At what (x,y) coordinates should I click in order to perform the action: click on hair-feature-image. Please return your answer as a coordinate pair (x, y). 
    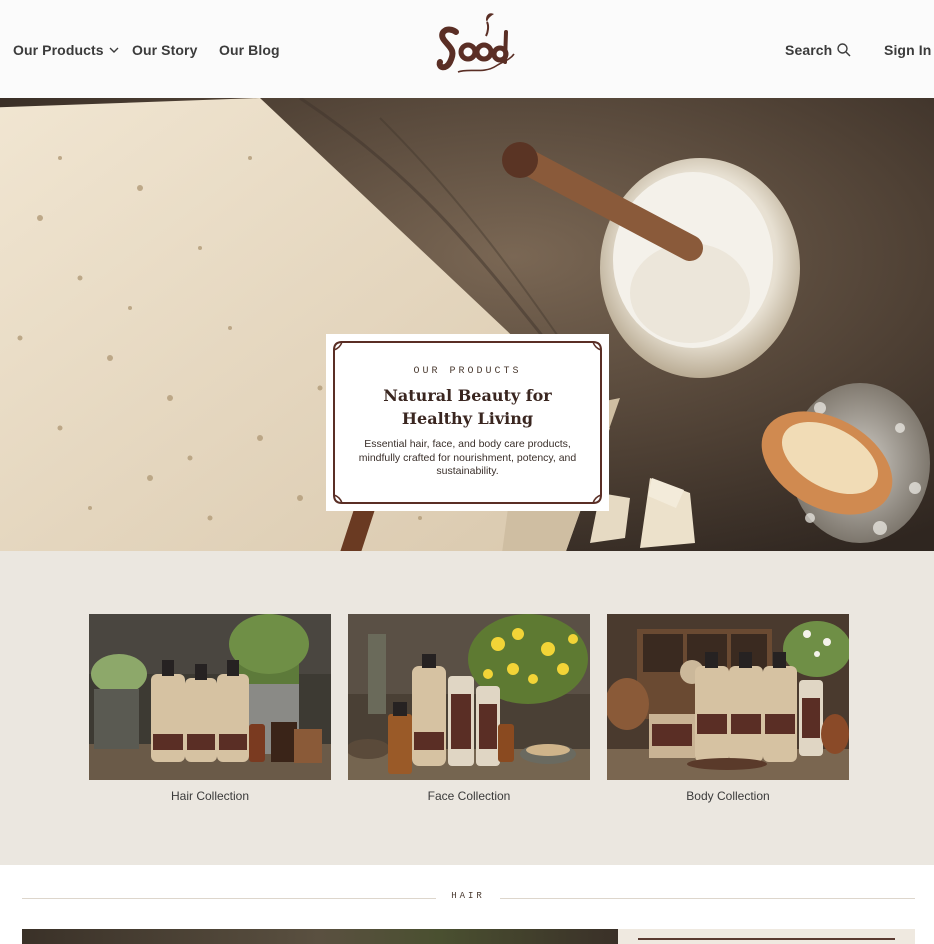
    Looking at the image, I should click on (320, 936).